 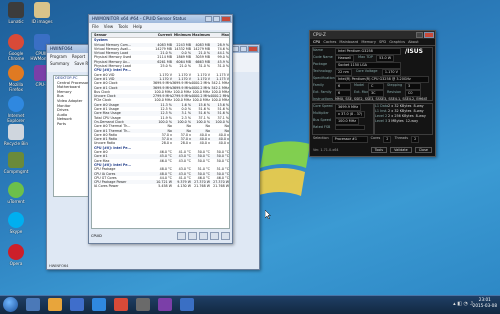 I want to click on taskbar-item-chrome, so click(x=121, y=304).